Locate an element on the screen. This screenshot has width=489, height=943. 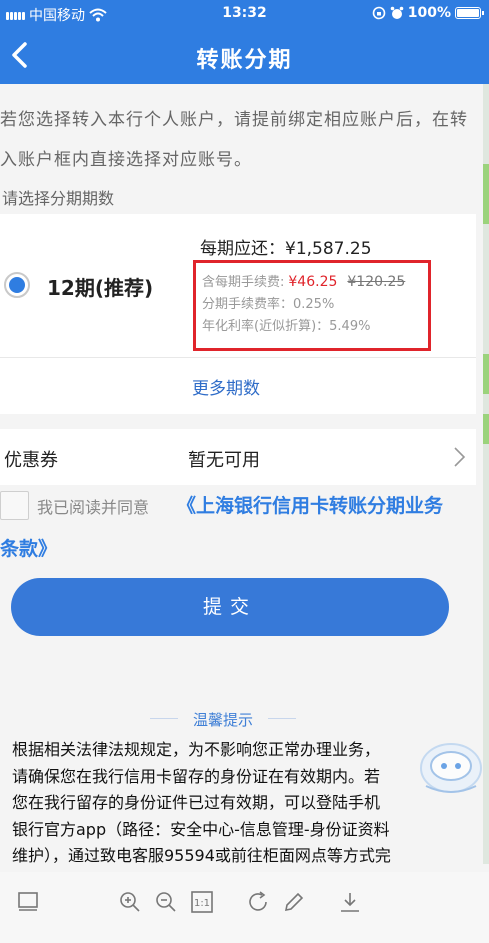
more-periods-link: 更多期数 is located at coordinates (226, 386).